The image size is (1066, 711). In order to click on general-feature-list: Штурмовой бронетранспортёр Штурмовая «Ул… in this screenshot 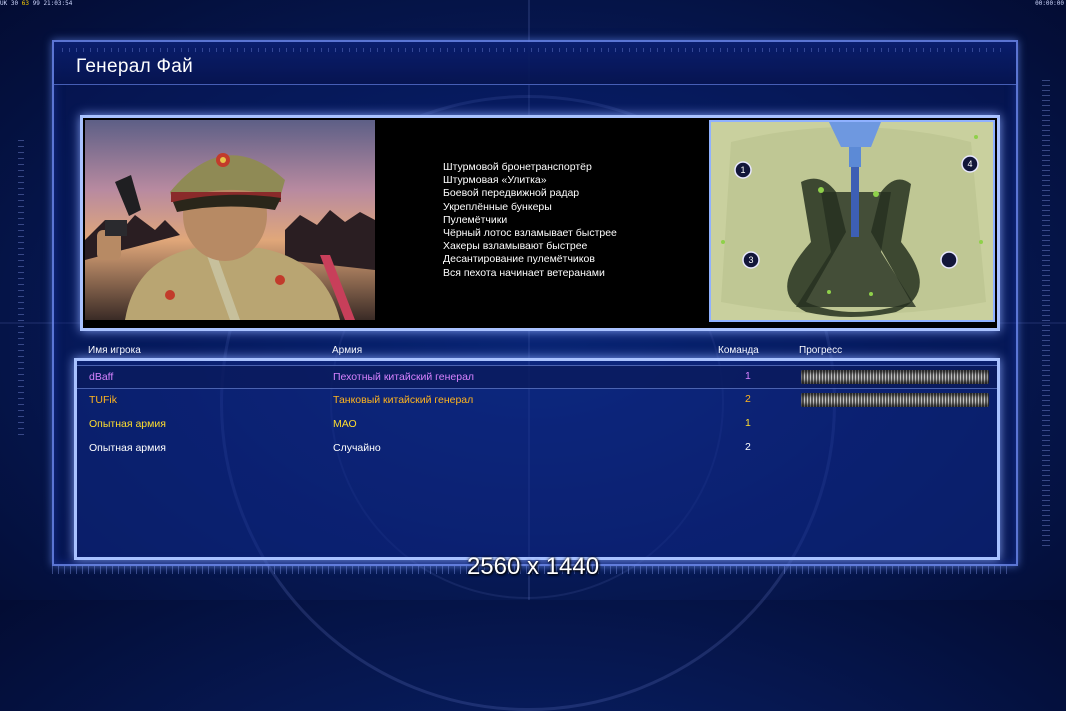, I will do `click(530, 220)`.